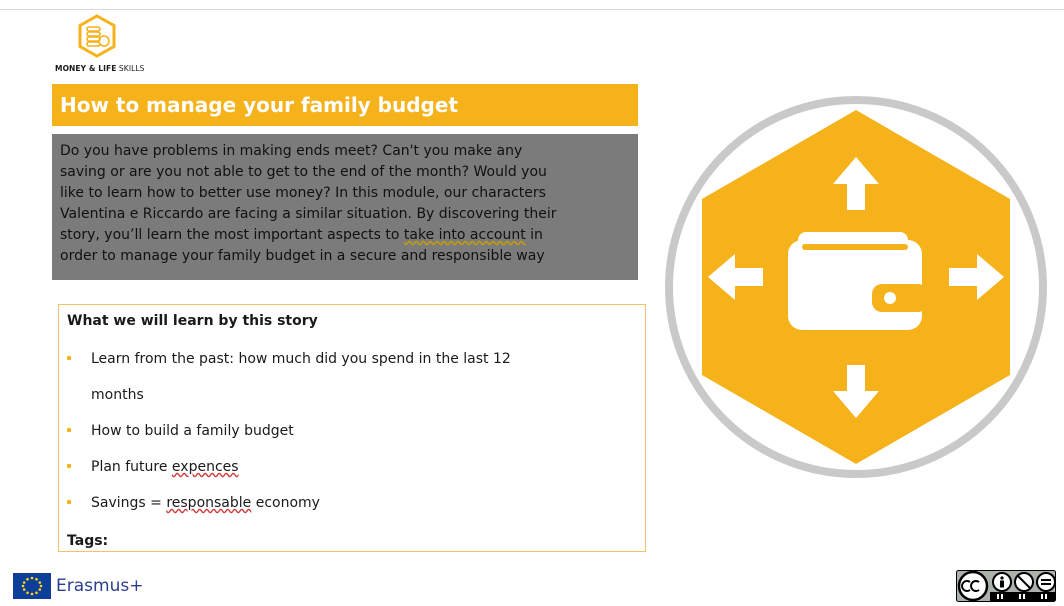 The image size is (1064, 606). What do you see at coordinates (88, 541) in the screenshot?
I see `tags-label: Tags:` at bounding box center [88, 541].